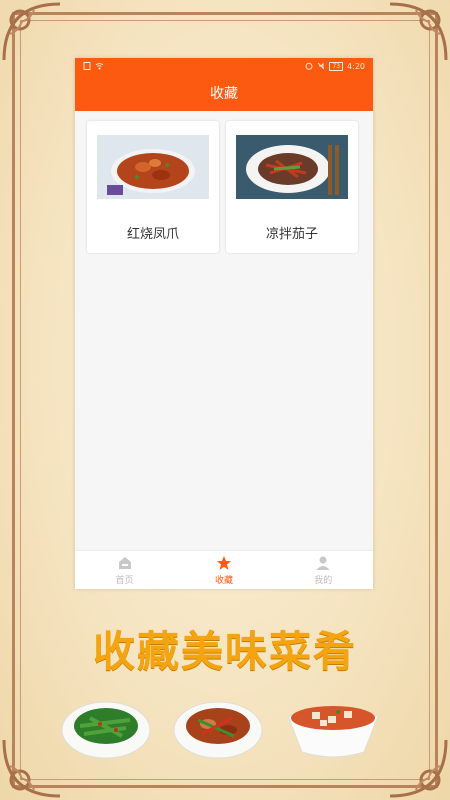  Describe the element at coordinates (321, 66) in the screenshot. I see `mute-icon` at that location.